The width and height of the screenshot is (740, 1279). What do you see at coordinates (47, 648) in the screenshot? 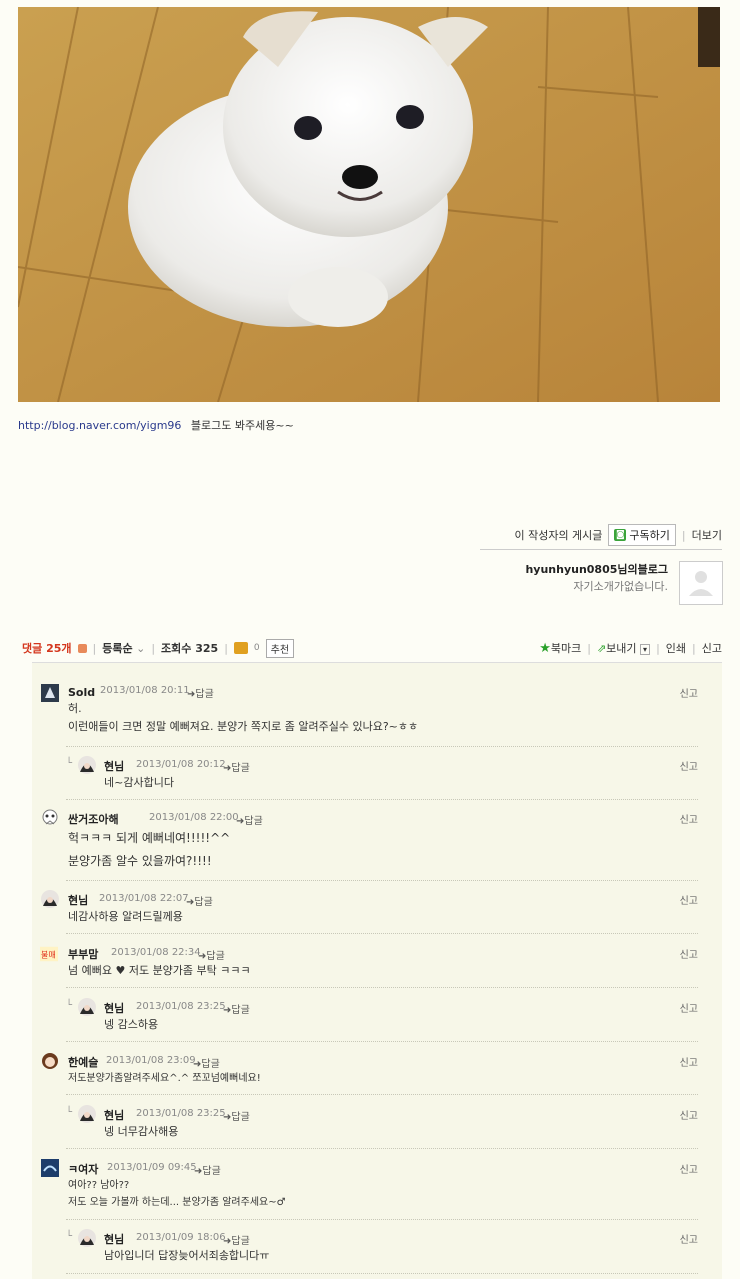
I see `comment-count: 댓글 25개` at bounding box center [47, 648].